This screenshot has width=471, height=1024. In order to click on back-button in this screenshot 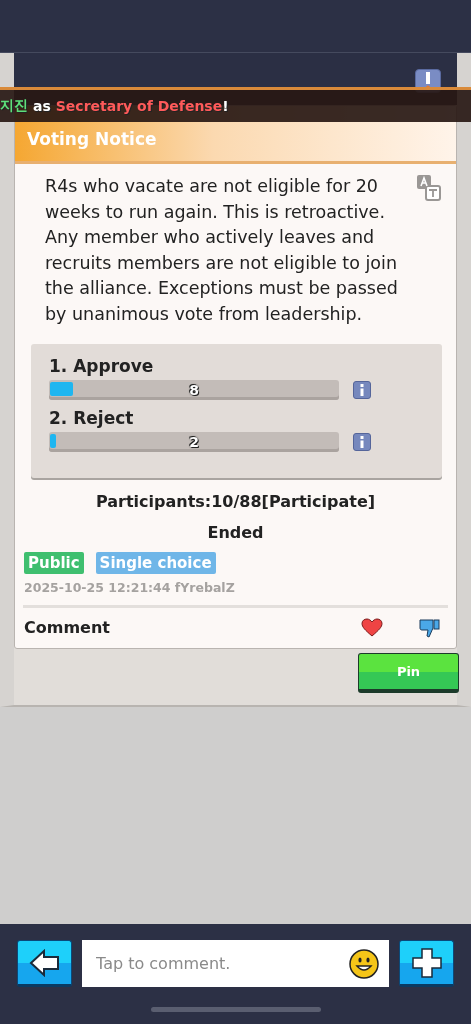, I will do `click(44, 963)`.